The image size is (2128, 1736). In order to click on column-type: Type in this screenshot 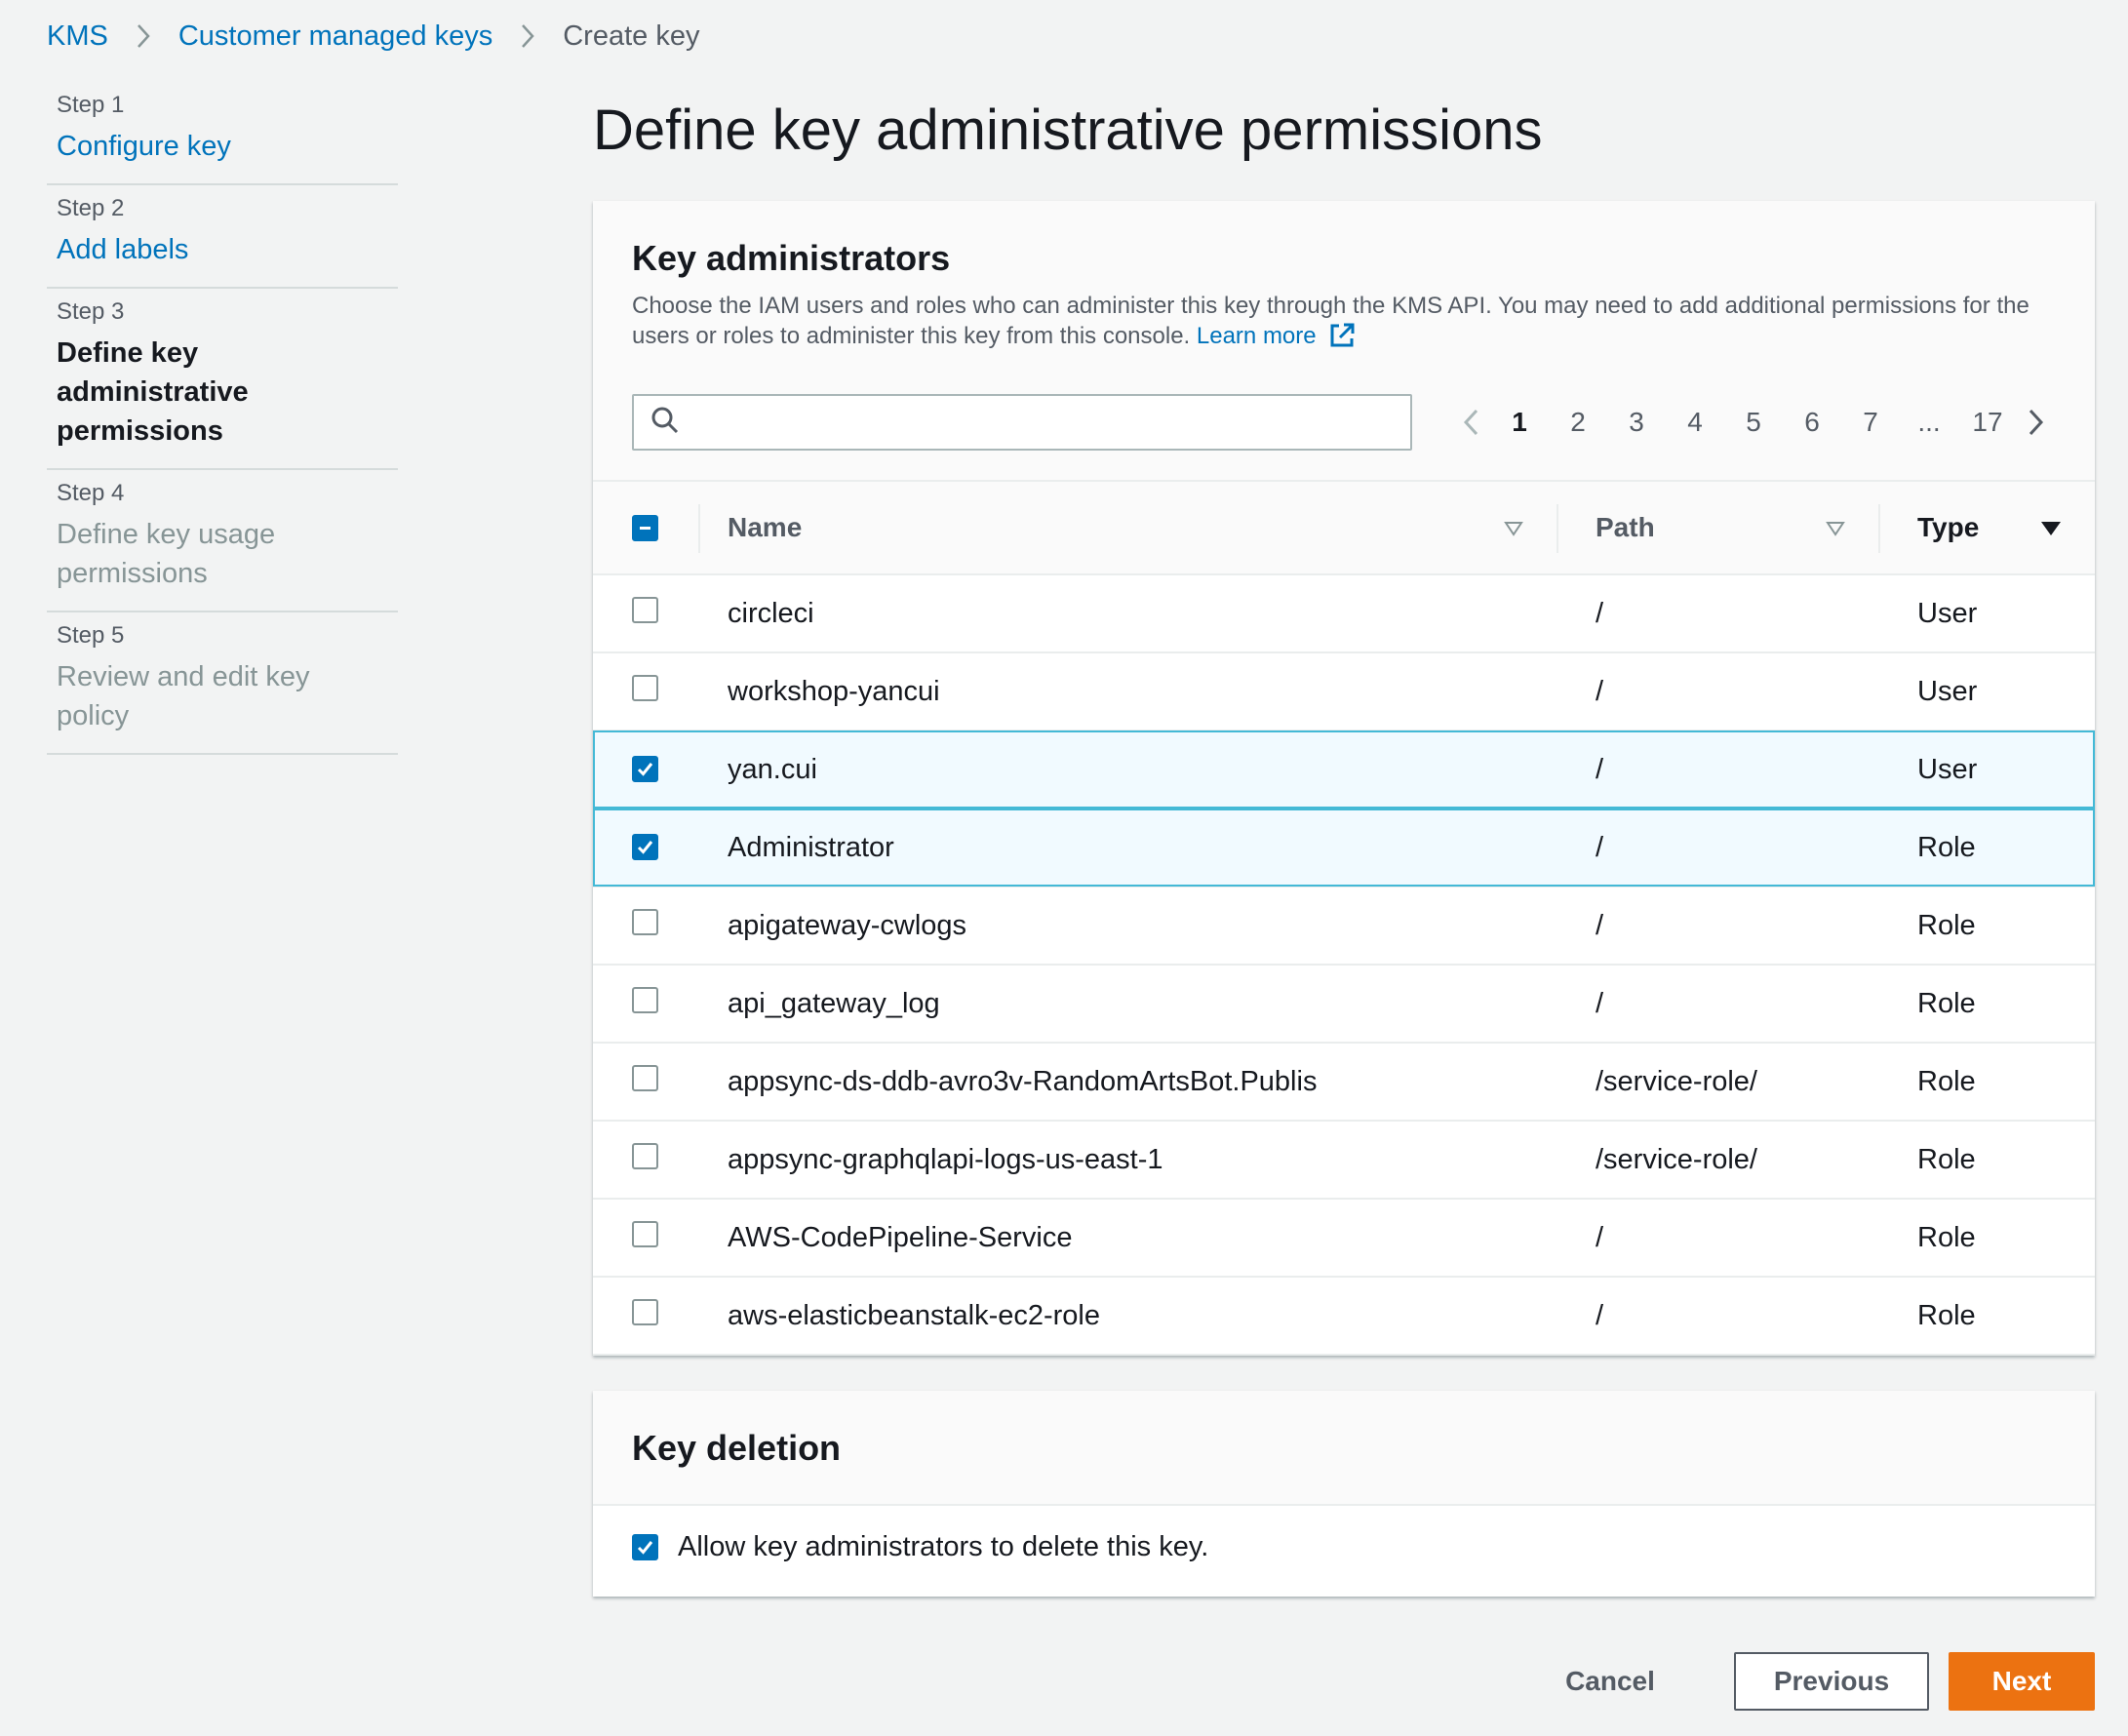, I will do `click(1986, 527)`.